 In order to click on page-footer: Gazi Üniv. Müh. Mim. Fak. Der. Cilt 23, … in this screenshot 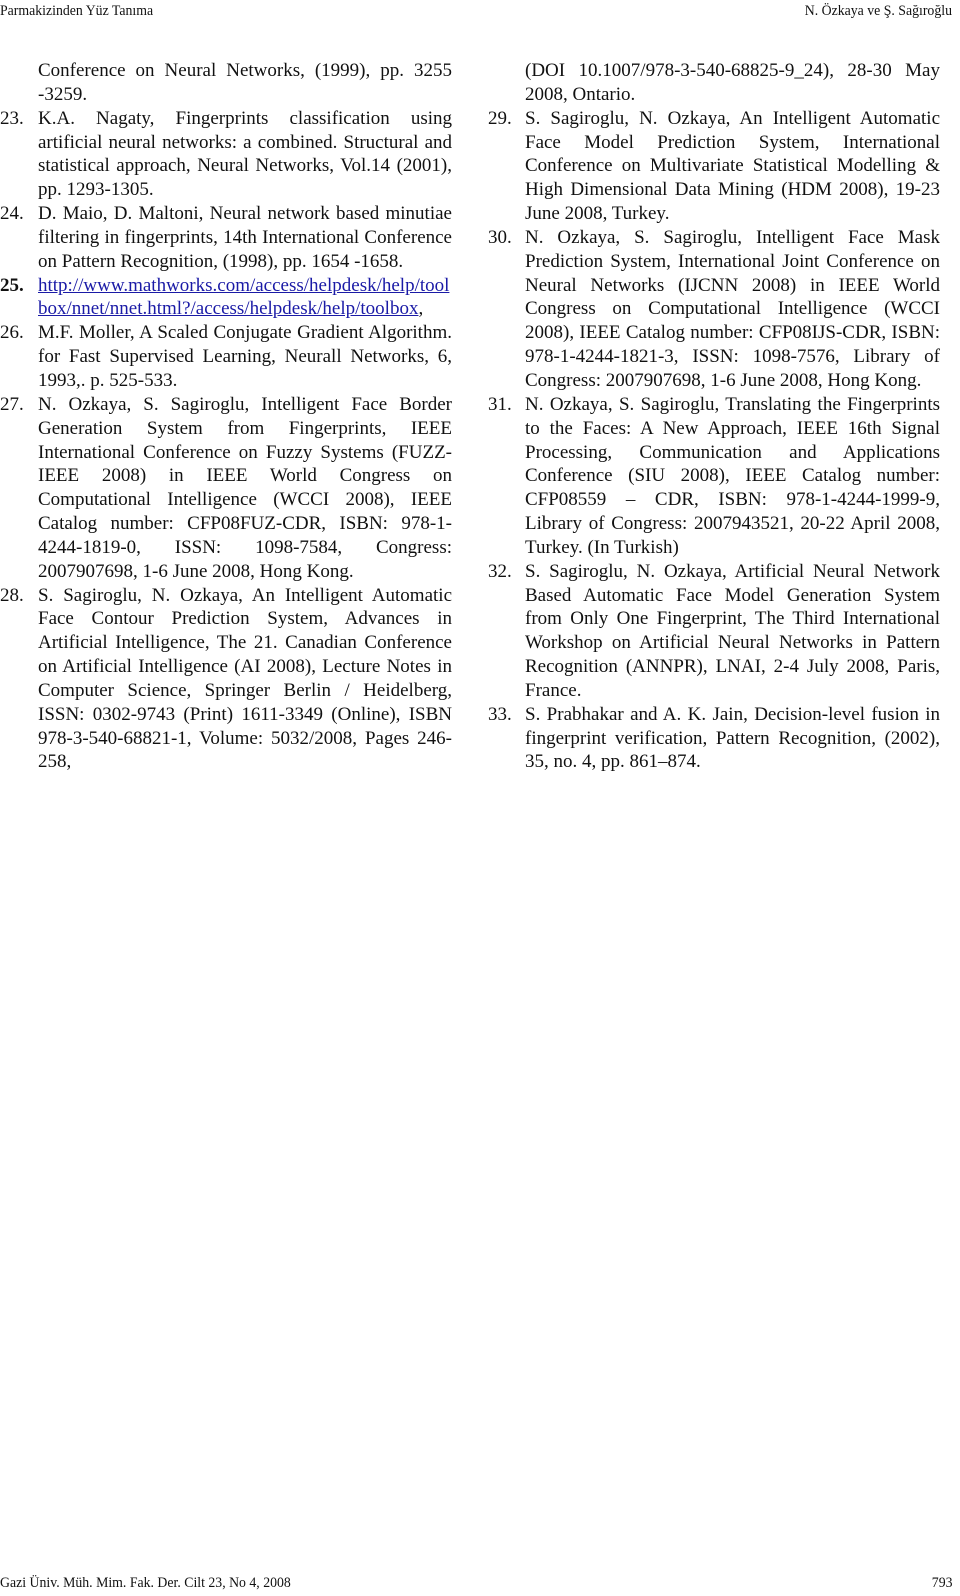, I will do `click(480, 1583)`.